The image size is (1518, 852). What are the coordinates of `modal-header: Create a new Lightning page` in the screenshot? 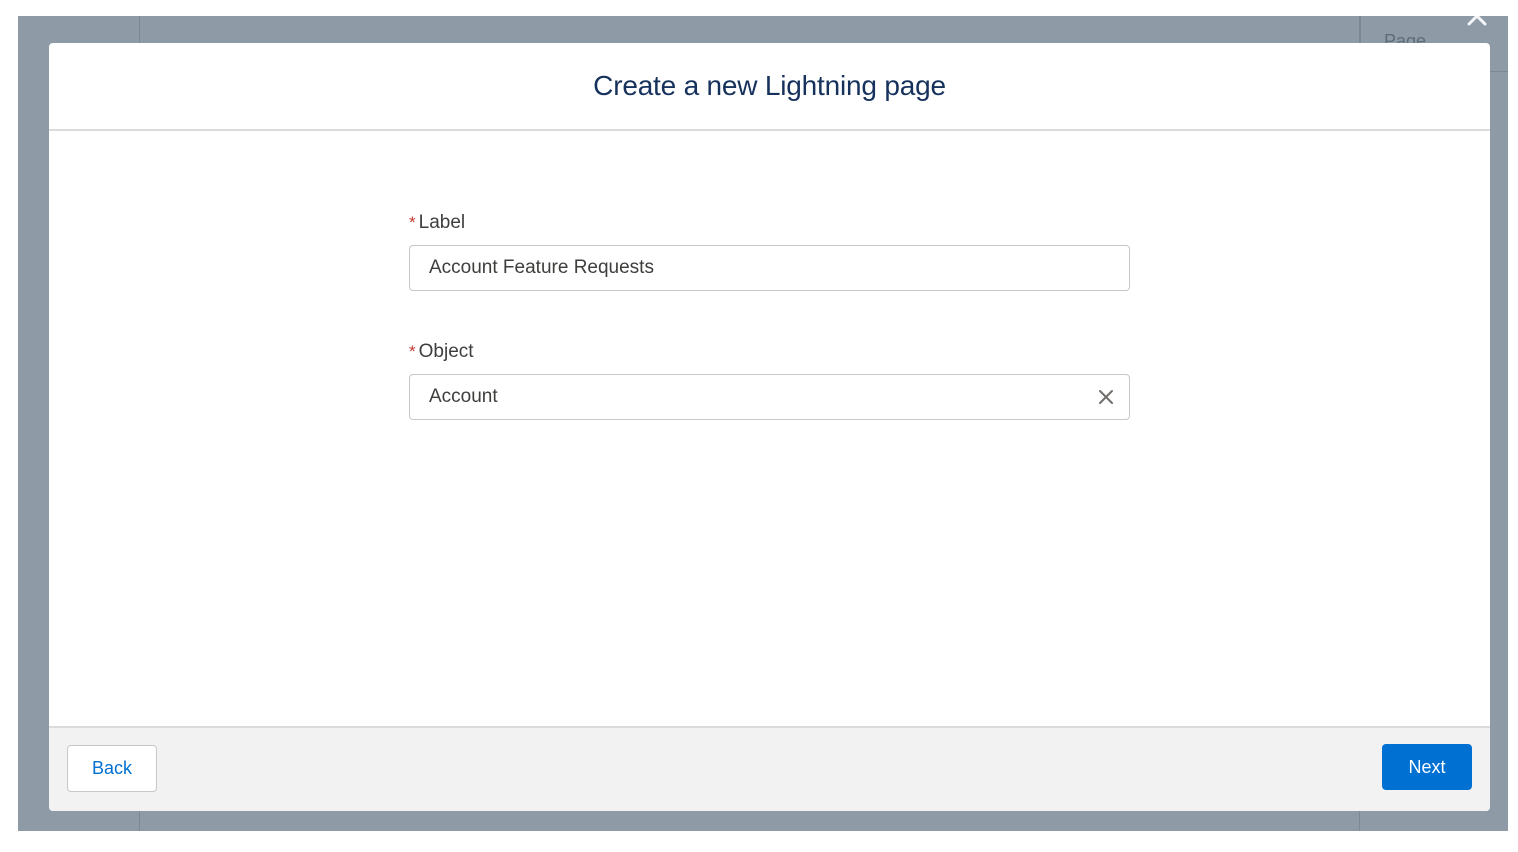 It's located at (769, 87).